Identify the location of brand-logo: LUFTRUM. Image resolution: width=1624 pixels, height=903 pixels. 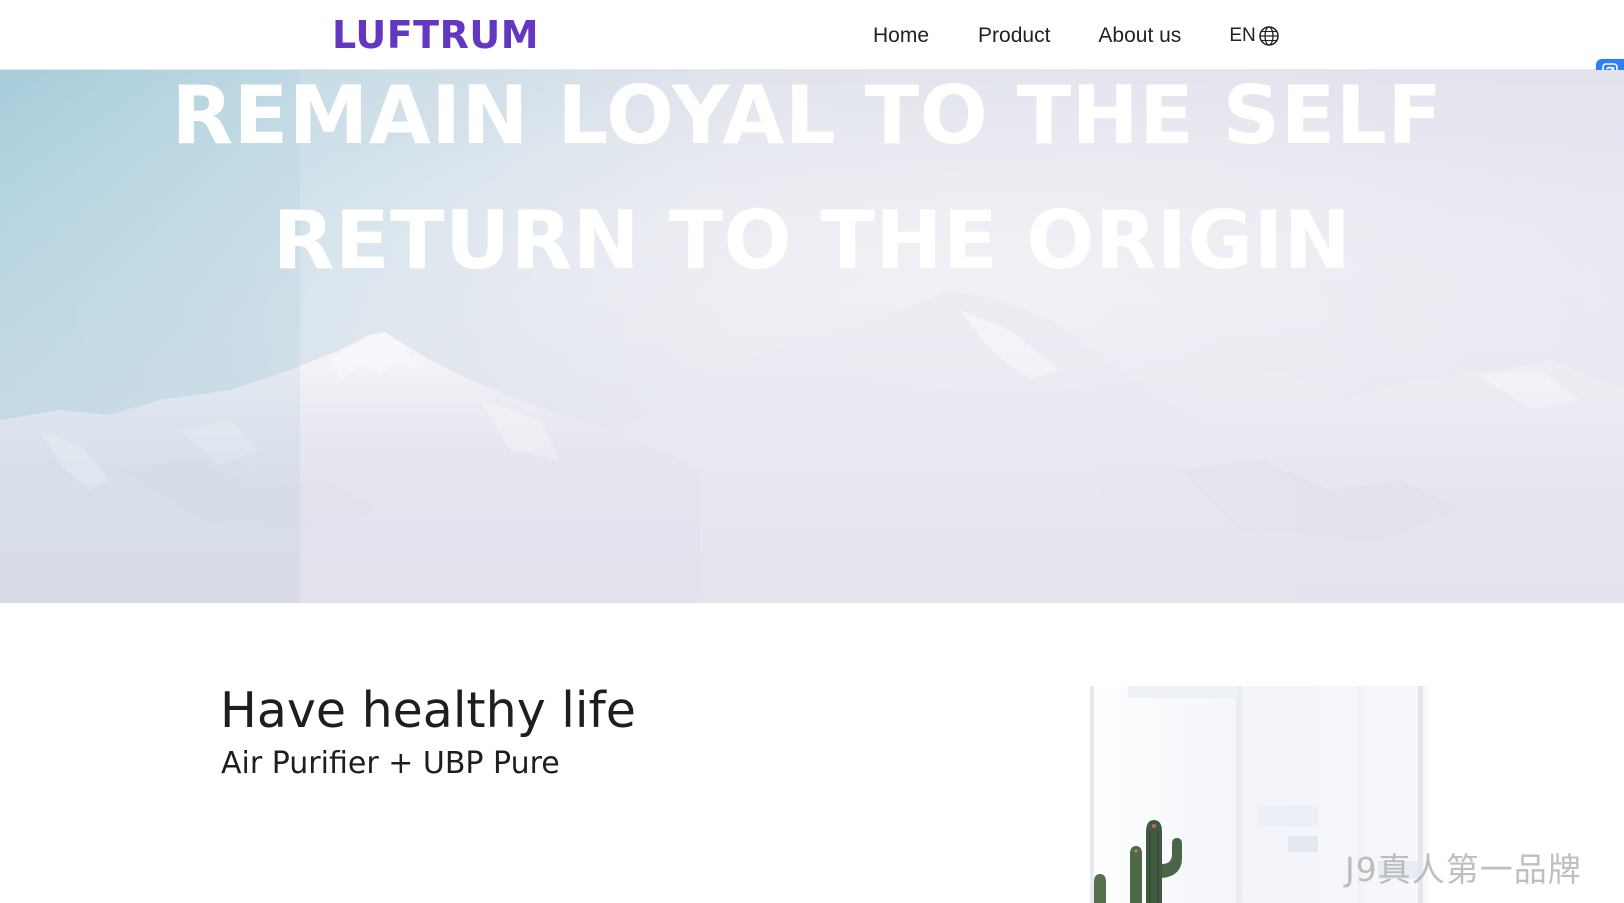
(435, 35).